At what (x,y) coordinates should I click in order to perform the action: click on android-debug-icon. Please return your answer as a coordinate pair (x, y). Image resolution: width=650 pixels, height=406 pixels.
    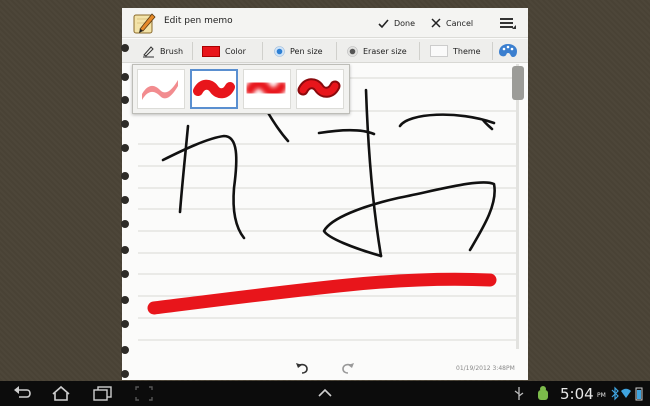
    Looking at the image, I should click on (543, 393).